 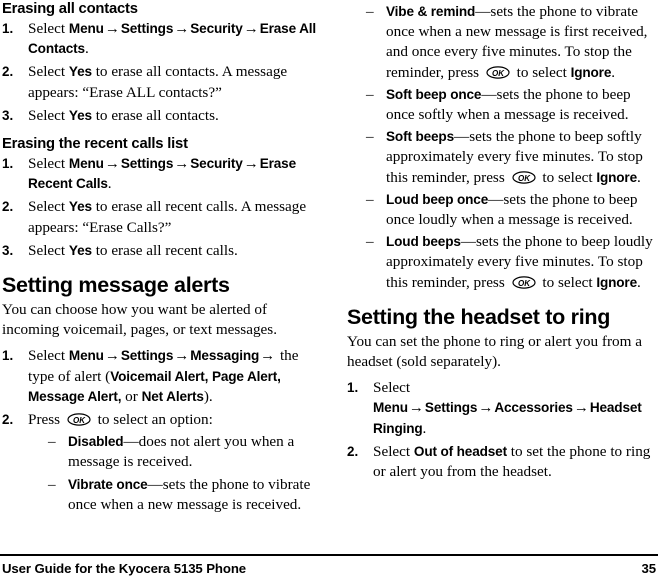 What do you see at coordinates (96, 442) in the screenshot?
I see `option-term-disabled: Disabled` at bounding box center [96, 442].